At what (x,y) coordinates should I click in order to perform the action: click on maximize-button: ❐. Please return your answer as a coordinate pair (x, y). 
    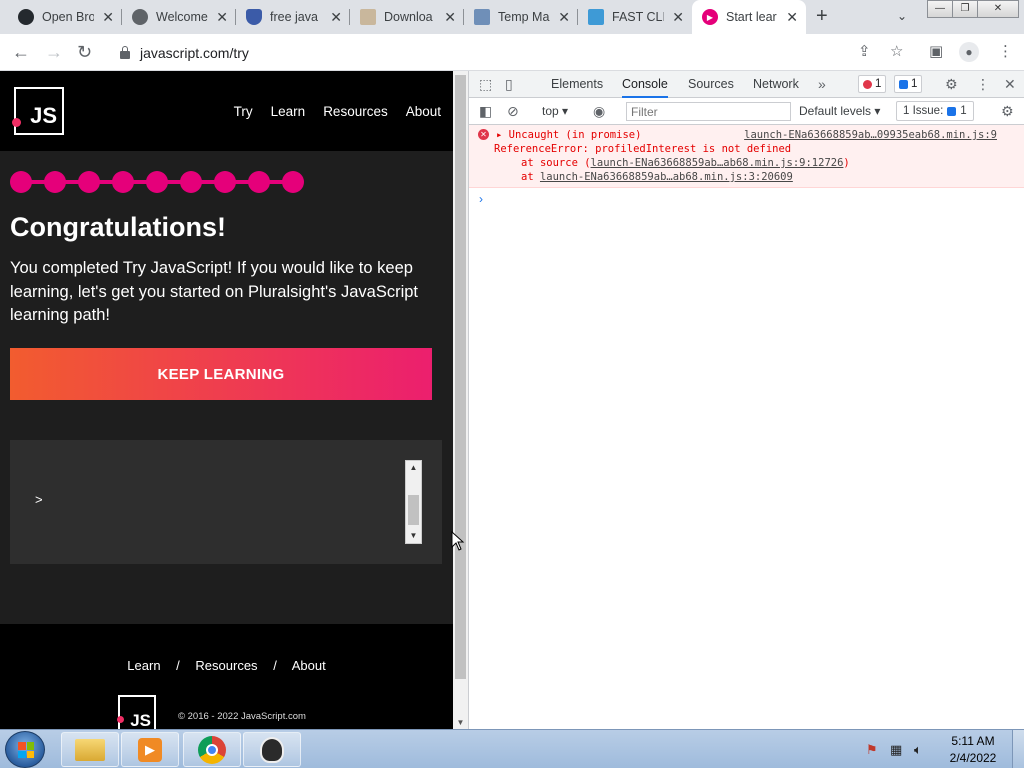
    Looking at the image, I should click on (965, 9).